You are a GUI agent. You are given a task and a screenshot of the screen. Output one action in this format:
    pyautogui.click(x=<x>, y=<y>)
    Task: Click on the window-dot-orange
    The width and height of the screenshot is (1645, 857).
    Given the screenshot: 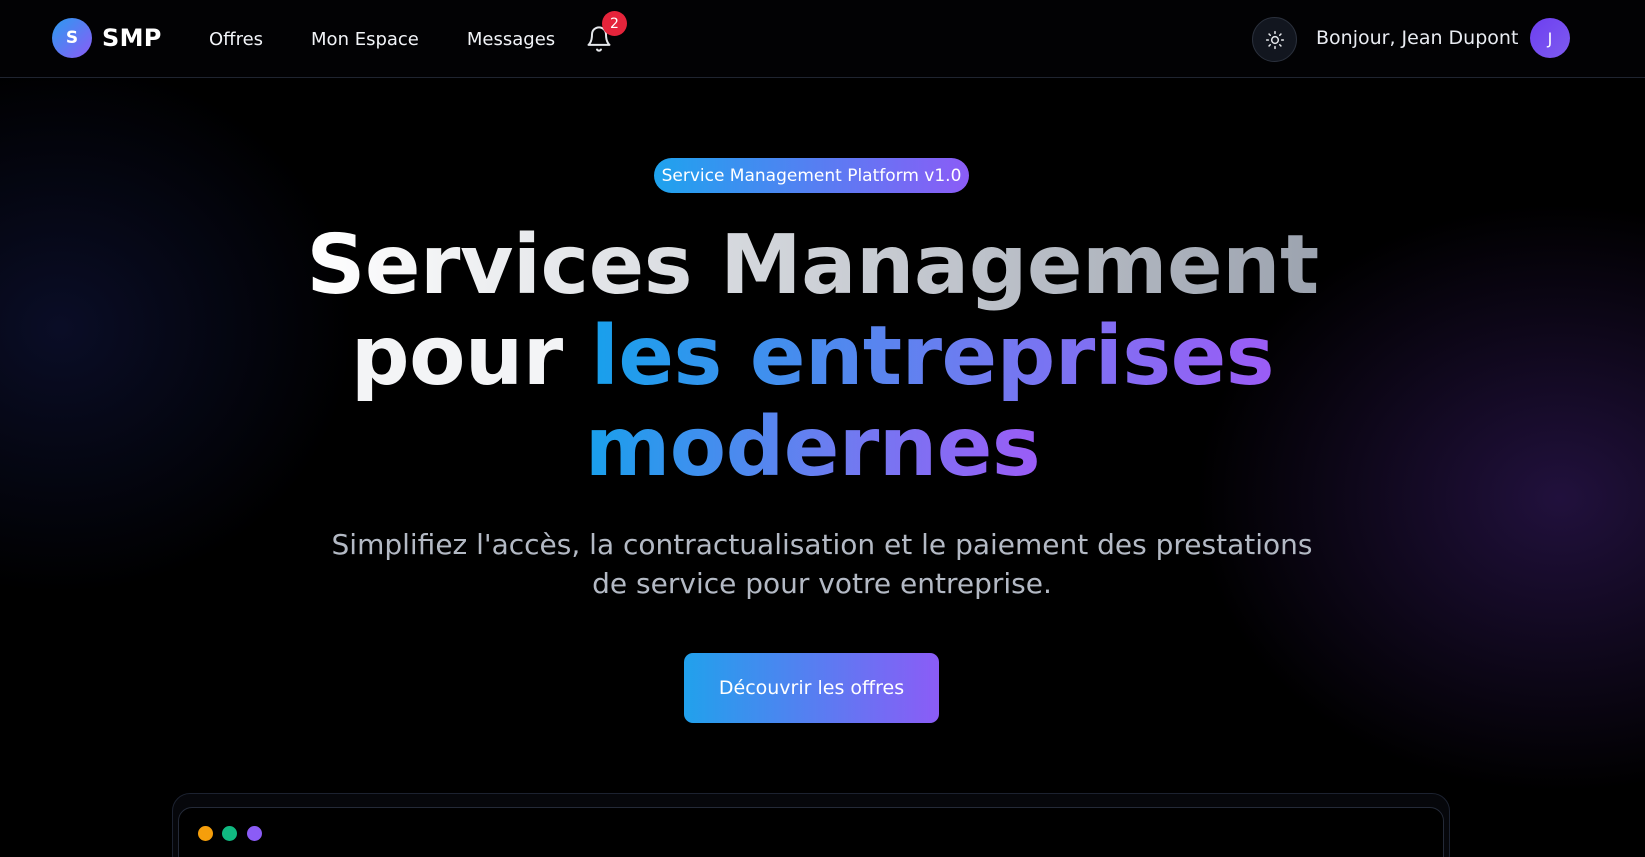 What is the action you would take?
    pyautogui.click(x=205, y=833)
    